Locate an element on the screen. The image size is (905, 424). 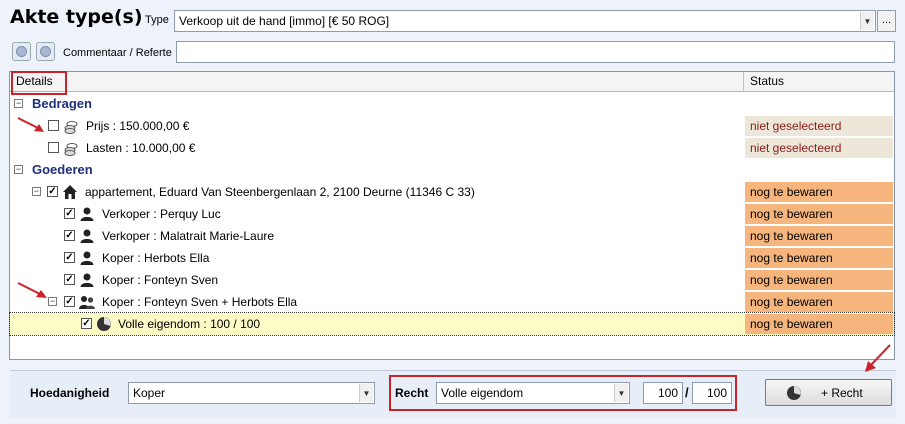
type-label: Type is located at coordinates (157, 20).